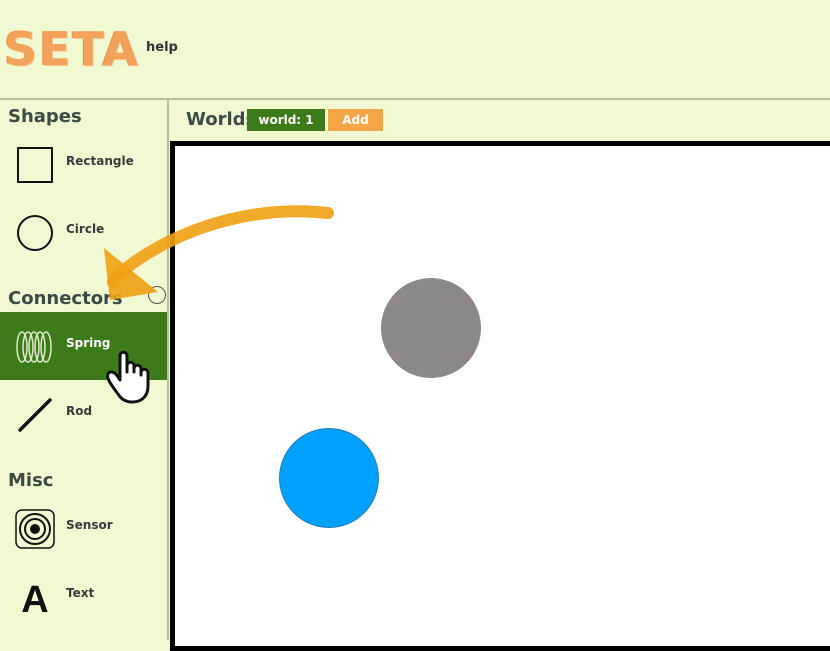  Describe the element at coordinates (35, 415) in the screenshot. I see `rod-icon` at that location.